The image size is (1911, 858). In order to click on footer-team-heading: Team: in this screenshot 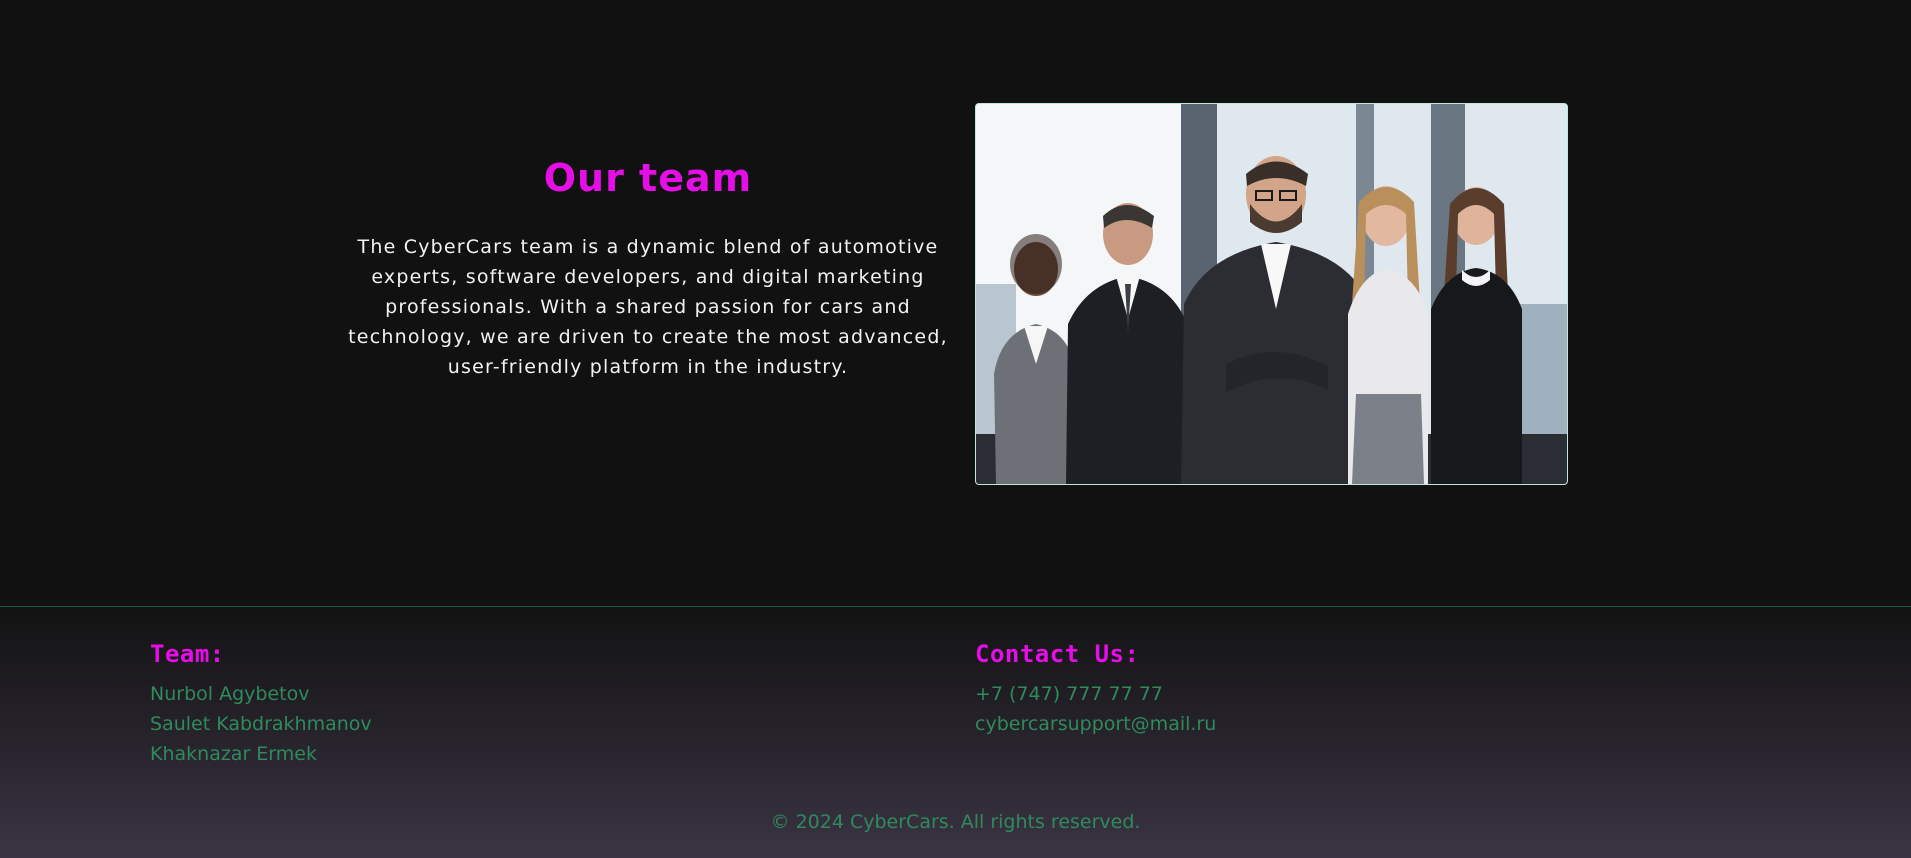, I will do `click(187, 654)`.